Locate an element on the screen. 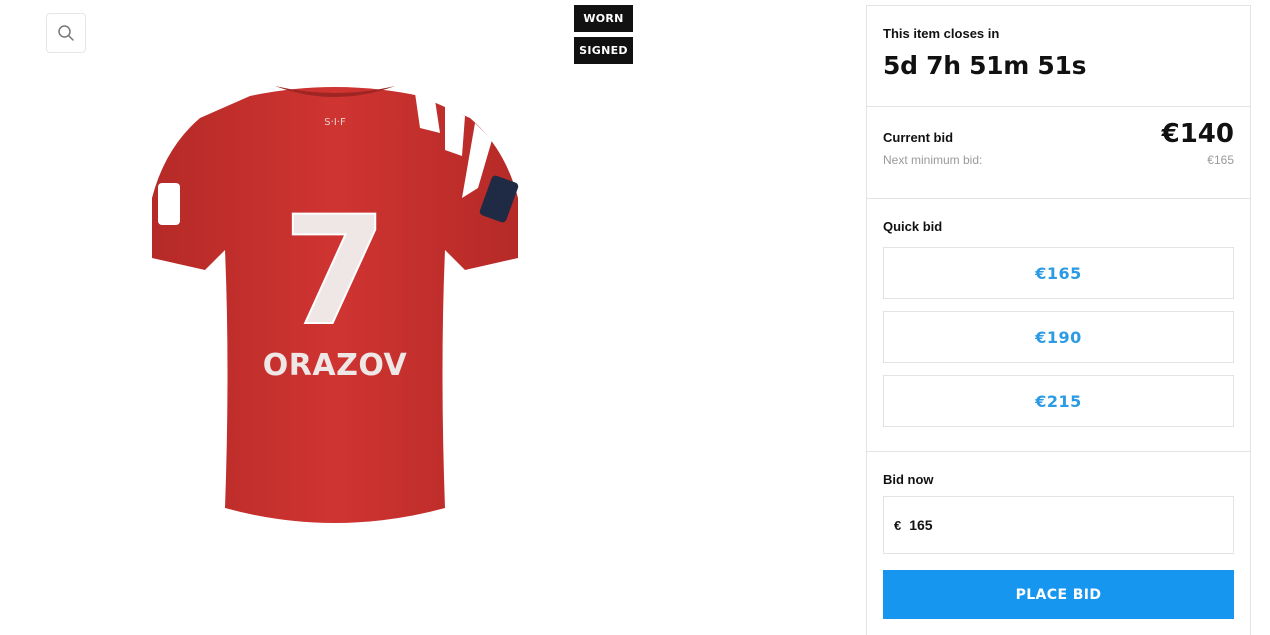 The image size is (1270, 635). jersey-player-name: ORAZOV is located at coordinates (335, 365).